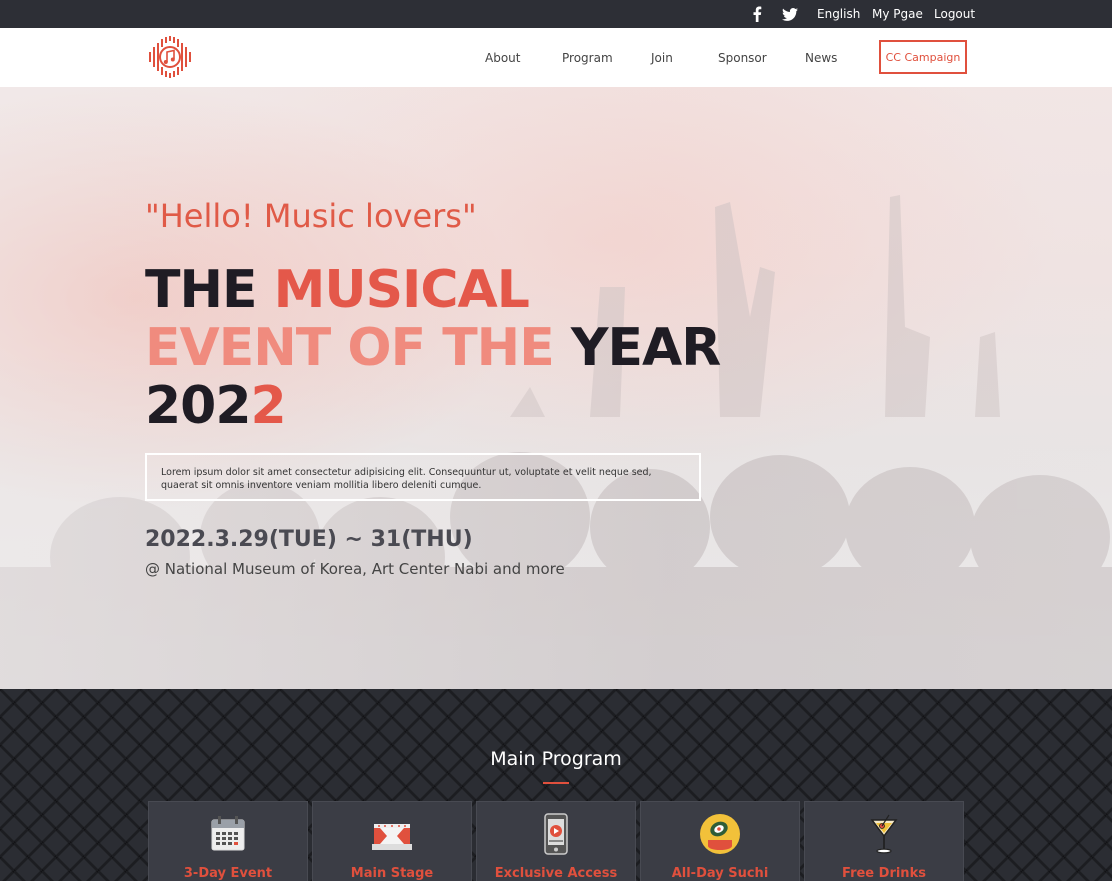  Describe the element at coordinates (358, 348) in the screenshot. I see `headline-word: EVENT OF THE` at that location.